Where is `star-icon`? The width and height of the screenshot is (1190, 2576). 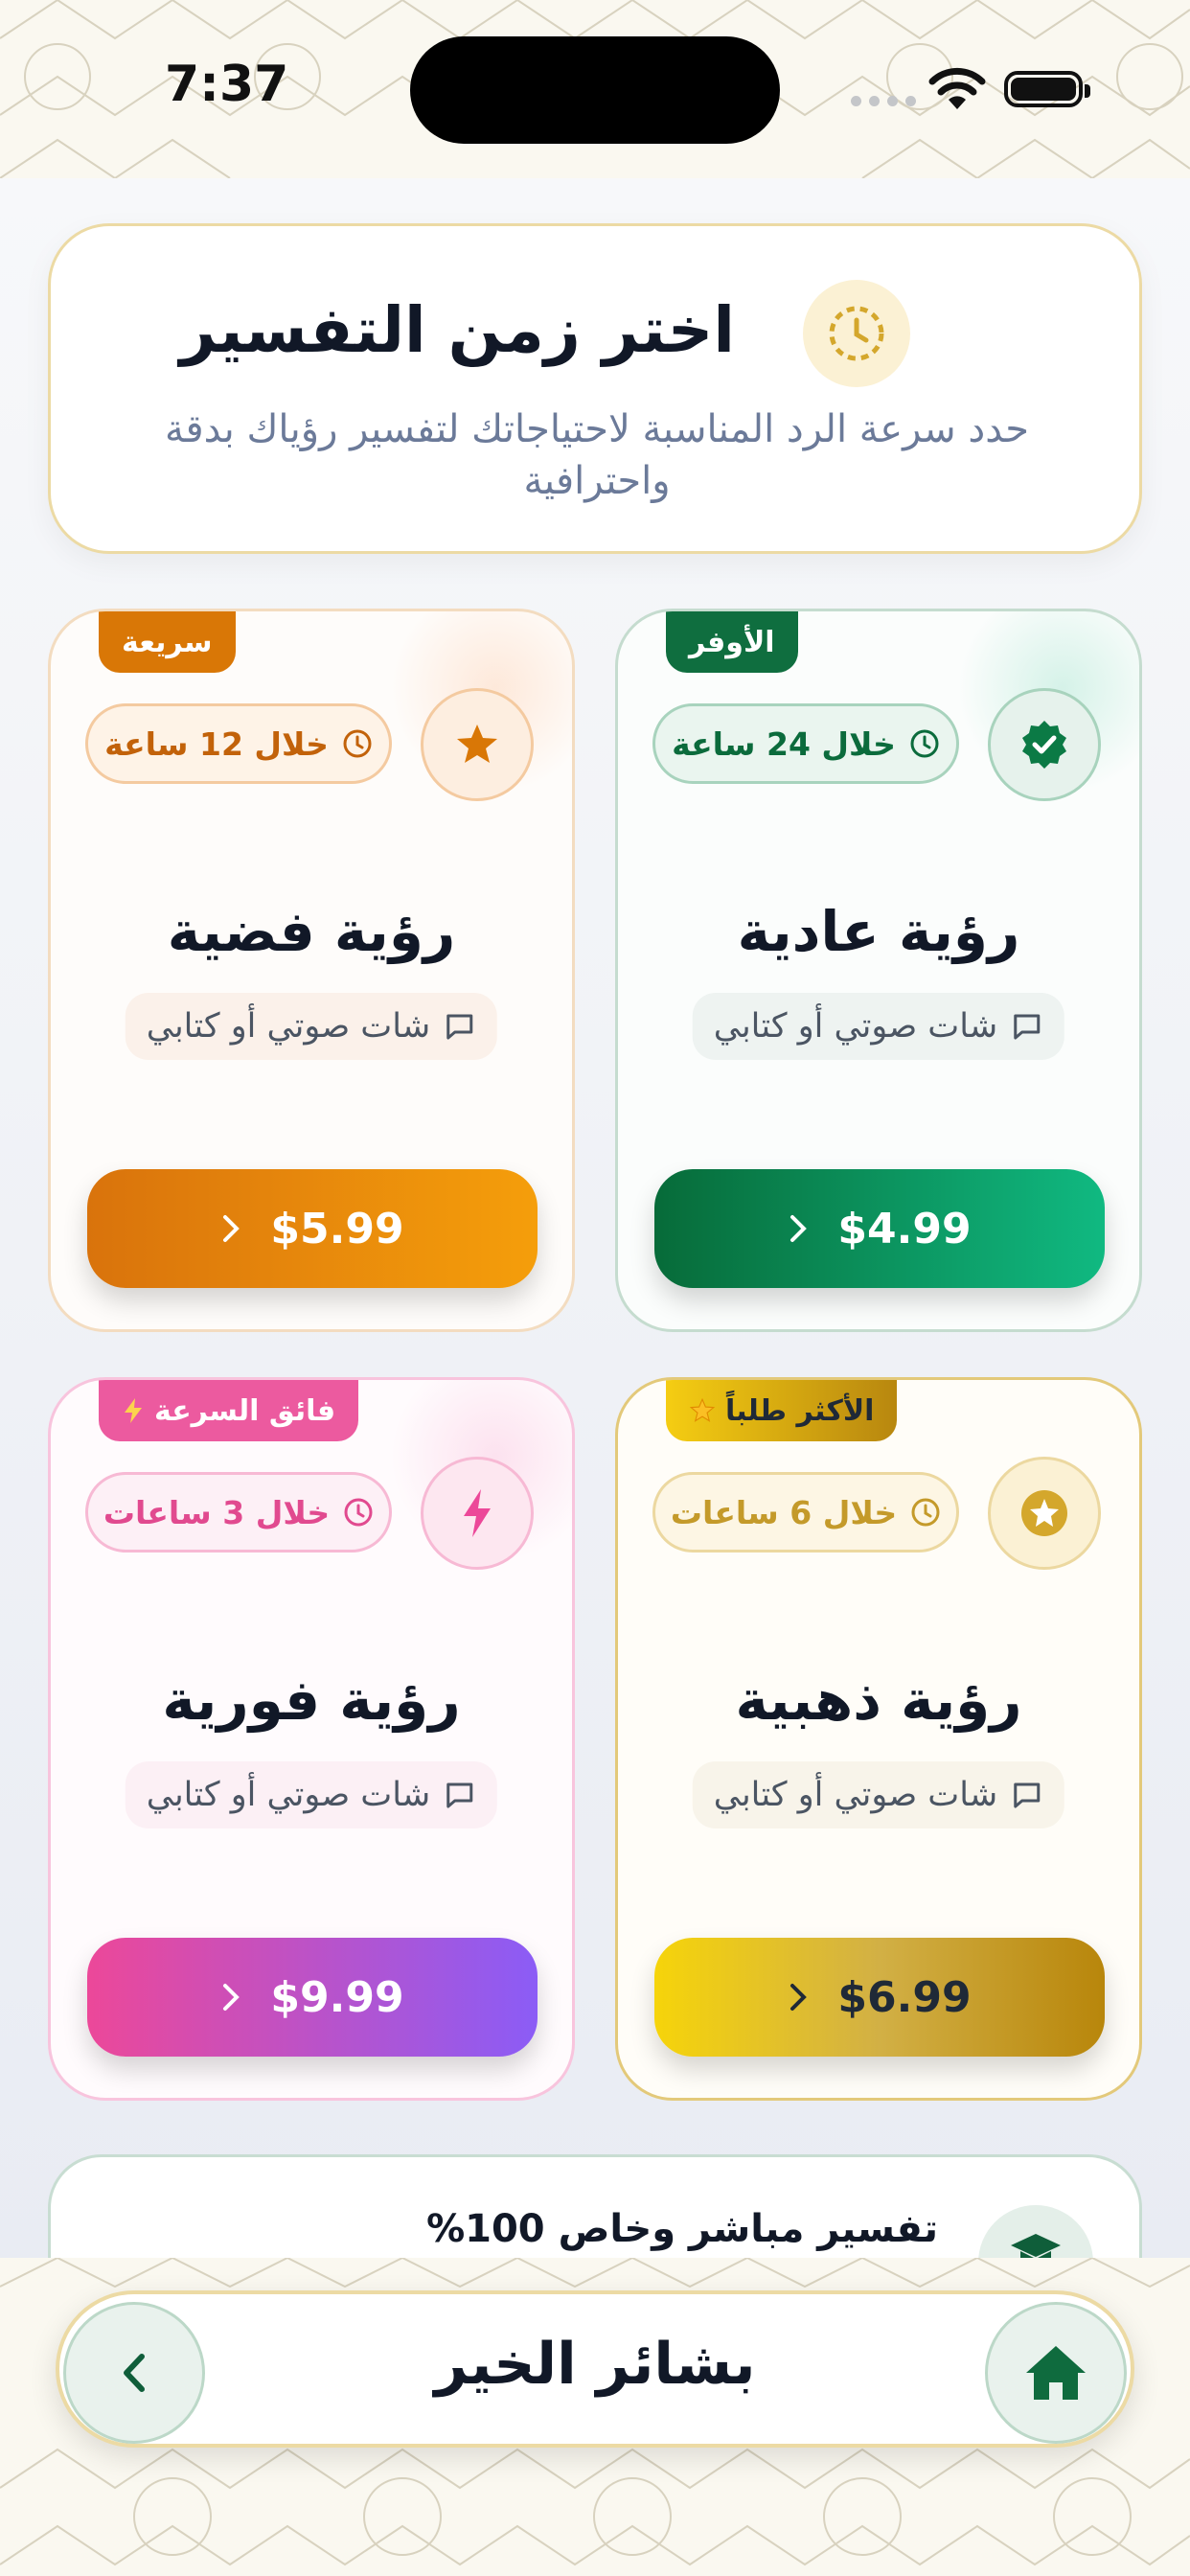 star-icon is located at coordinates (478, 744).